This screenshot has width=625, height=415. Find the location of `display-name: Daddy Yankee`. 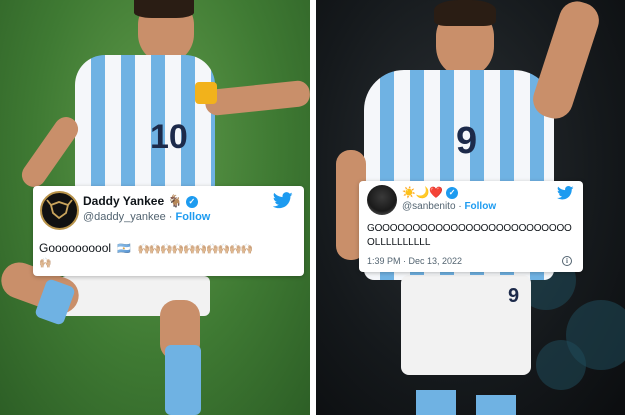

display-name: Daddy Yankee is located at coordinates (123, 201).